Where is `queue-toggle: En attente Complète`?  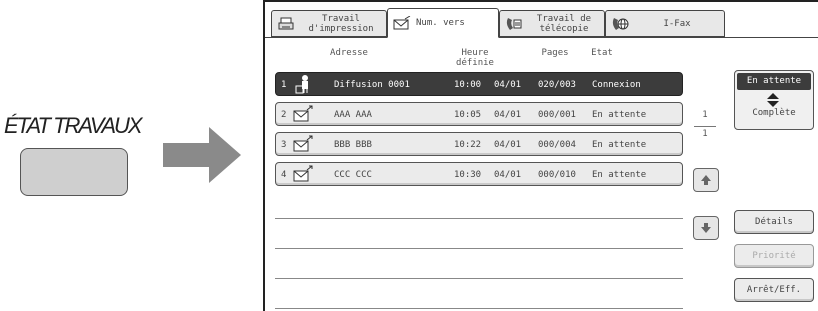 queue-toggle: En attente Complète is located at coordinates (774, 100).